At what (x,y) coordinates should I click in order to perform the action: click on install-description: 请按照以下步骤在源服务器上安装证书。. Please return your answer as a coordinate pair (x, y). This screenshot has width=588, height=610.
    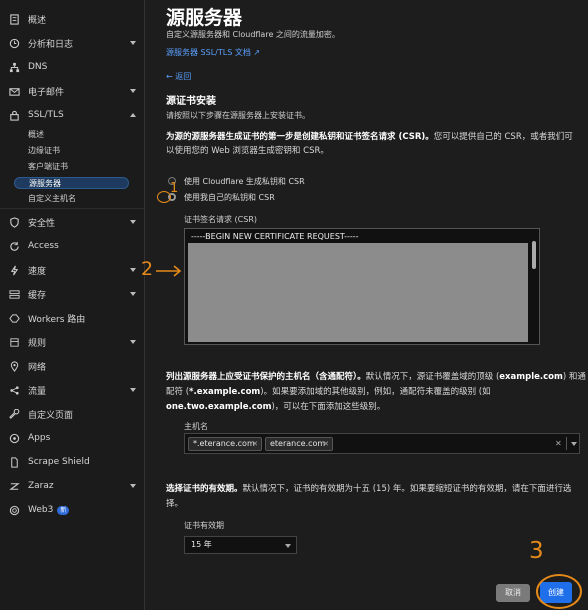
    Looking at the image, I should click on (238, 115).